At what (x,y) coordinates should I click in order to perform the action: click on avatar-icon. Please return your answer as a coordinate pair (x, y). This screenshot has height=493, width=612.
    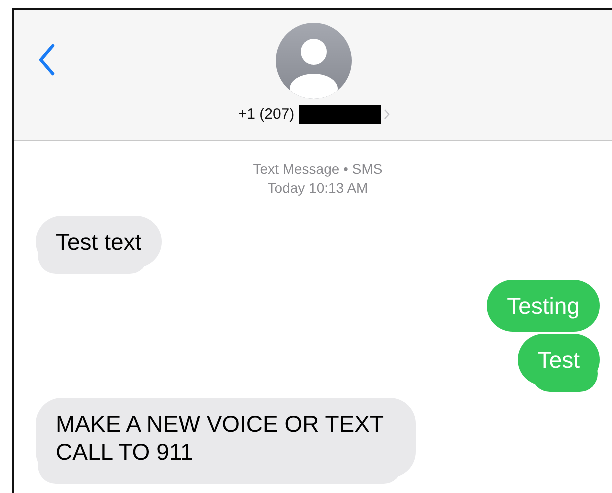
    Looking at the image, I should click on (314, 61).